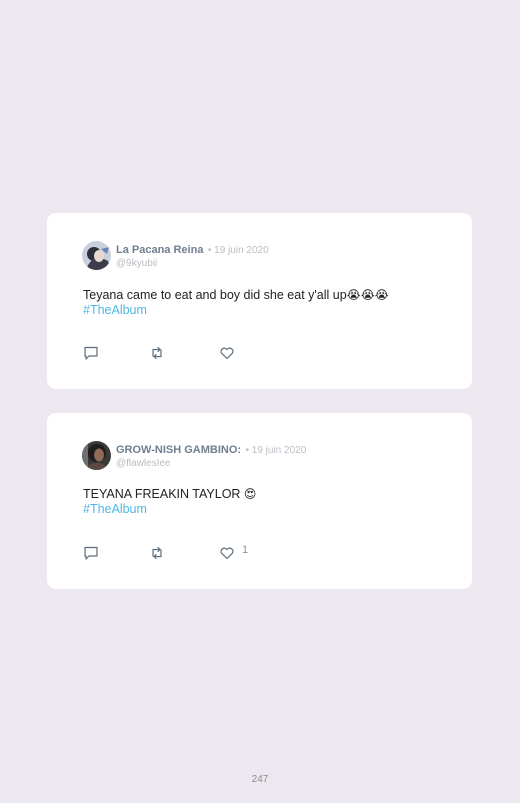 The height and width of the screenshot is (803, 520). What do you see at coordinates (367, 295) in the screenshot?
I see `tweet-emoji: 😭😭😭` at bounding box center [367, 295].